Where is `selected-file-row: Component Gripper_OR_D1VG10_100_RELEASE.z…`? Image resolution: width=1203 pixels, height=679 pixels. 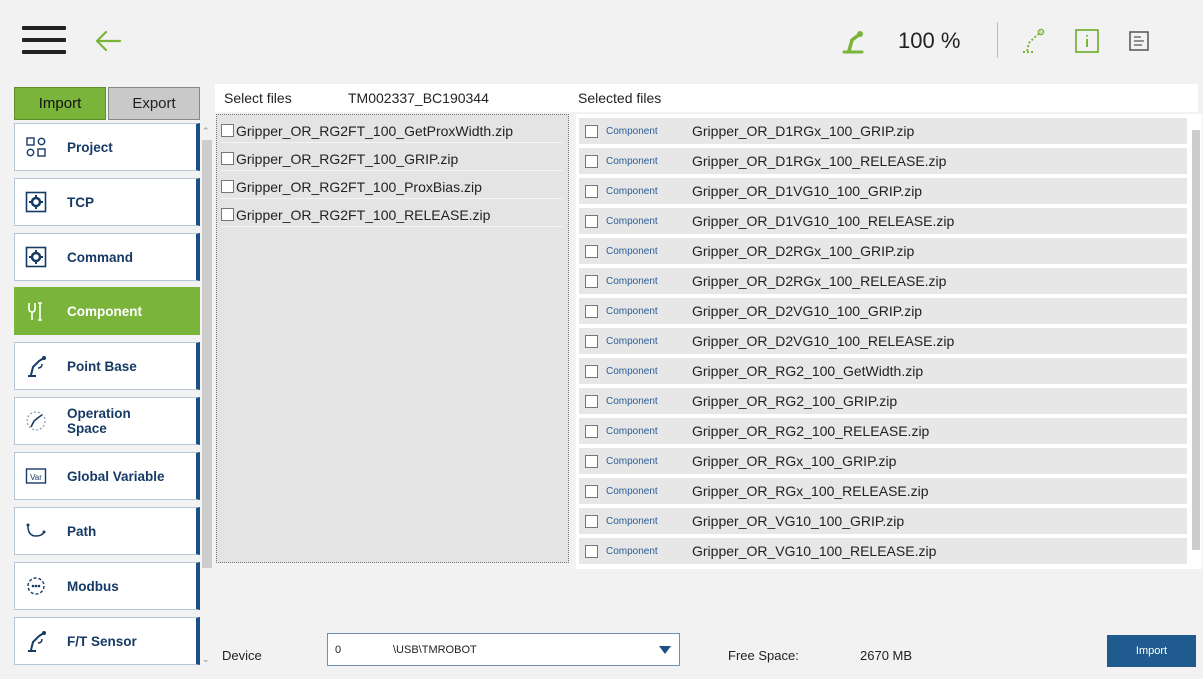
selected-file-row: Component Gripper_OR_D1VG10_100_RELEASE.z… is located at coordinates (883, 221).